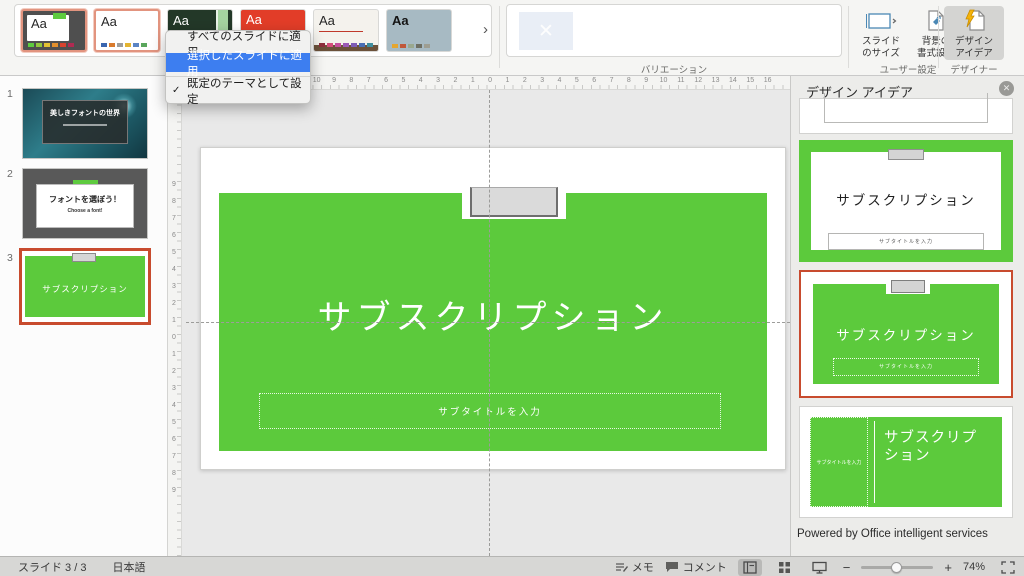 This screenshot has height=576, width=1024. I want to click on design-card-selected: サブスクリプション サブタイトルを入力, so click(906, 334).